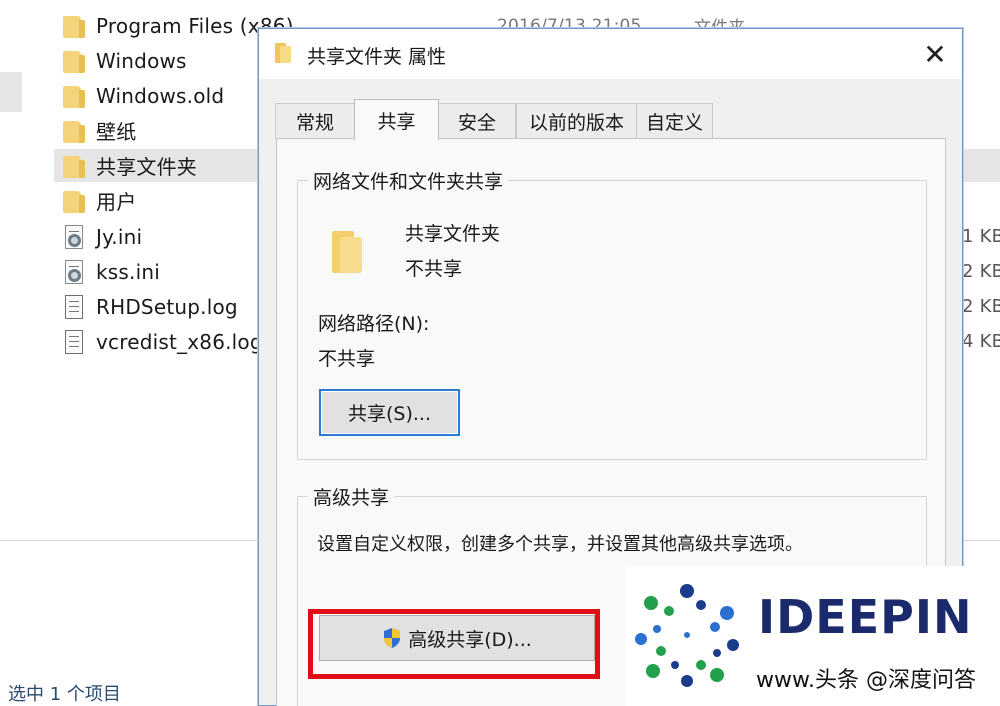  What do you see at coordinates (167, 306) in the screenshot?
I see `file-name: RHDSetup.log` at bounding box center [167, 306].